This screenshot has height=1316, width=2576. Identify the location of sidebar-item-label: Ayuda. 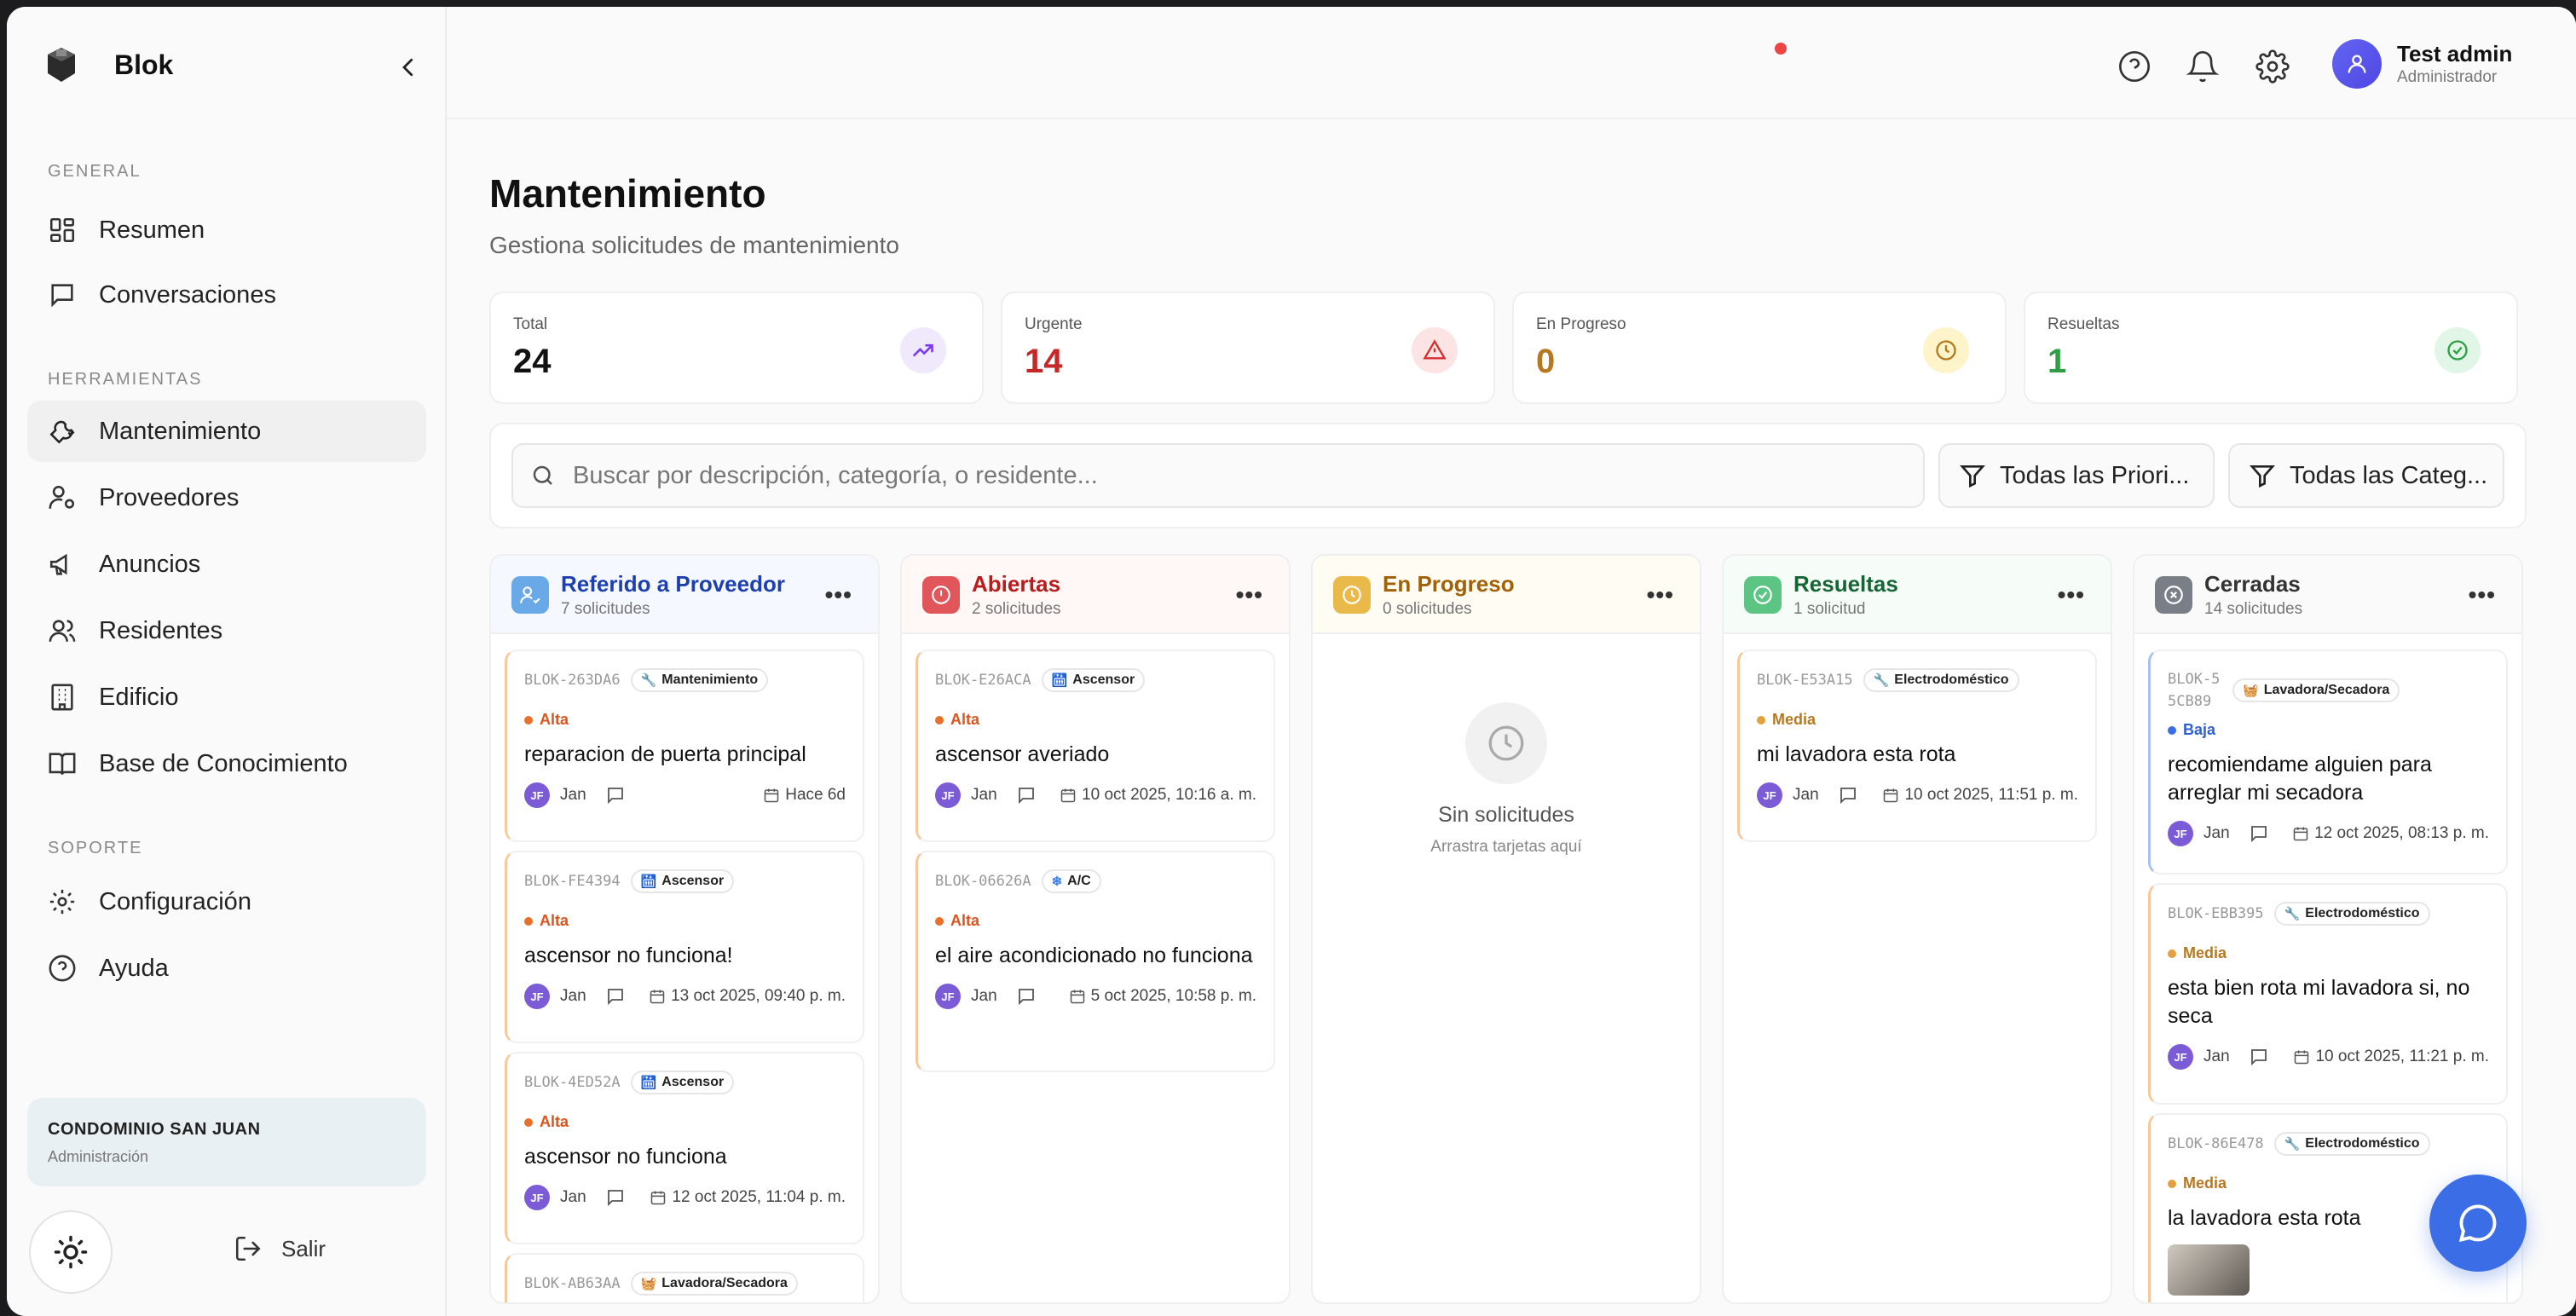
(134, 968).